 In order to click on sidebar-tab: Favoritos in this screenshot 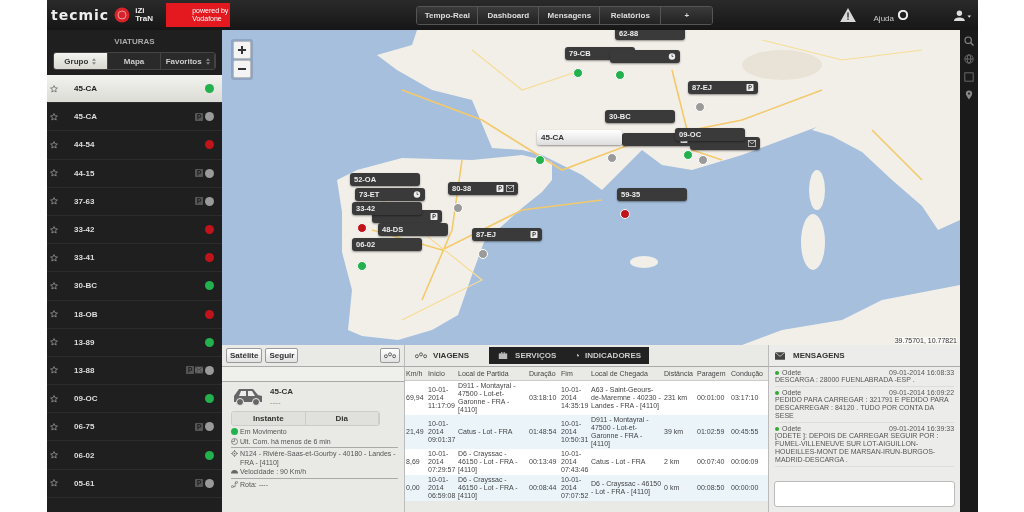, I will do `click(188, 61)`.